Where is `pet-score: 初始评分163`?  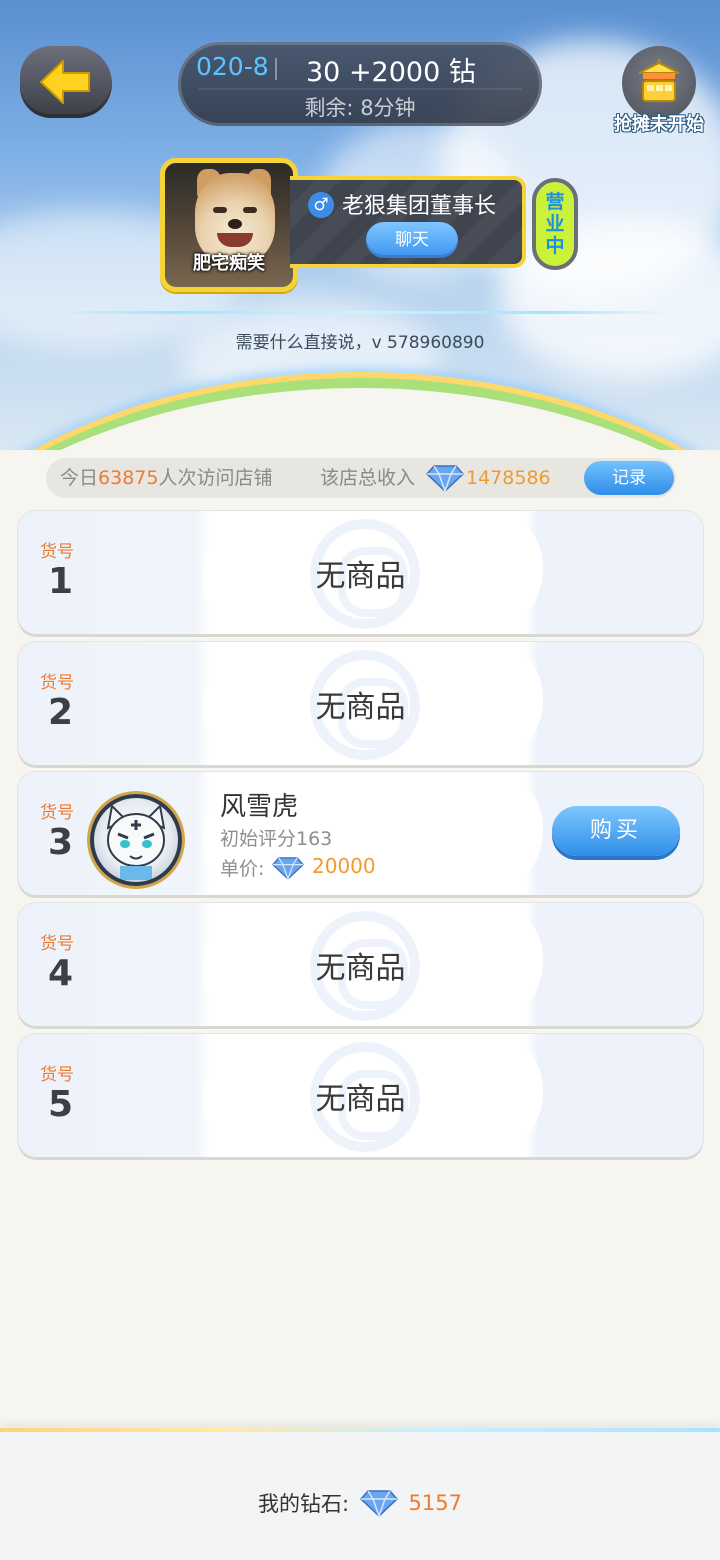 pet-score: 初始评分163 is located at coordinates (276, 839).